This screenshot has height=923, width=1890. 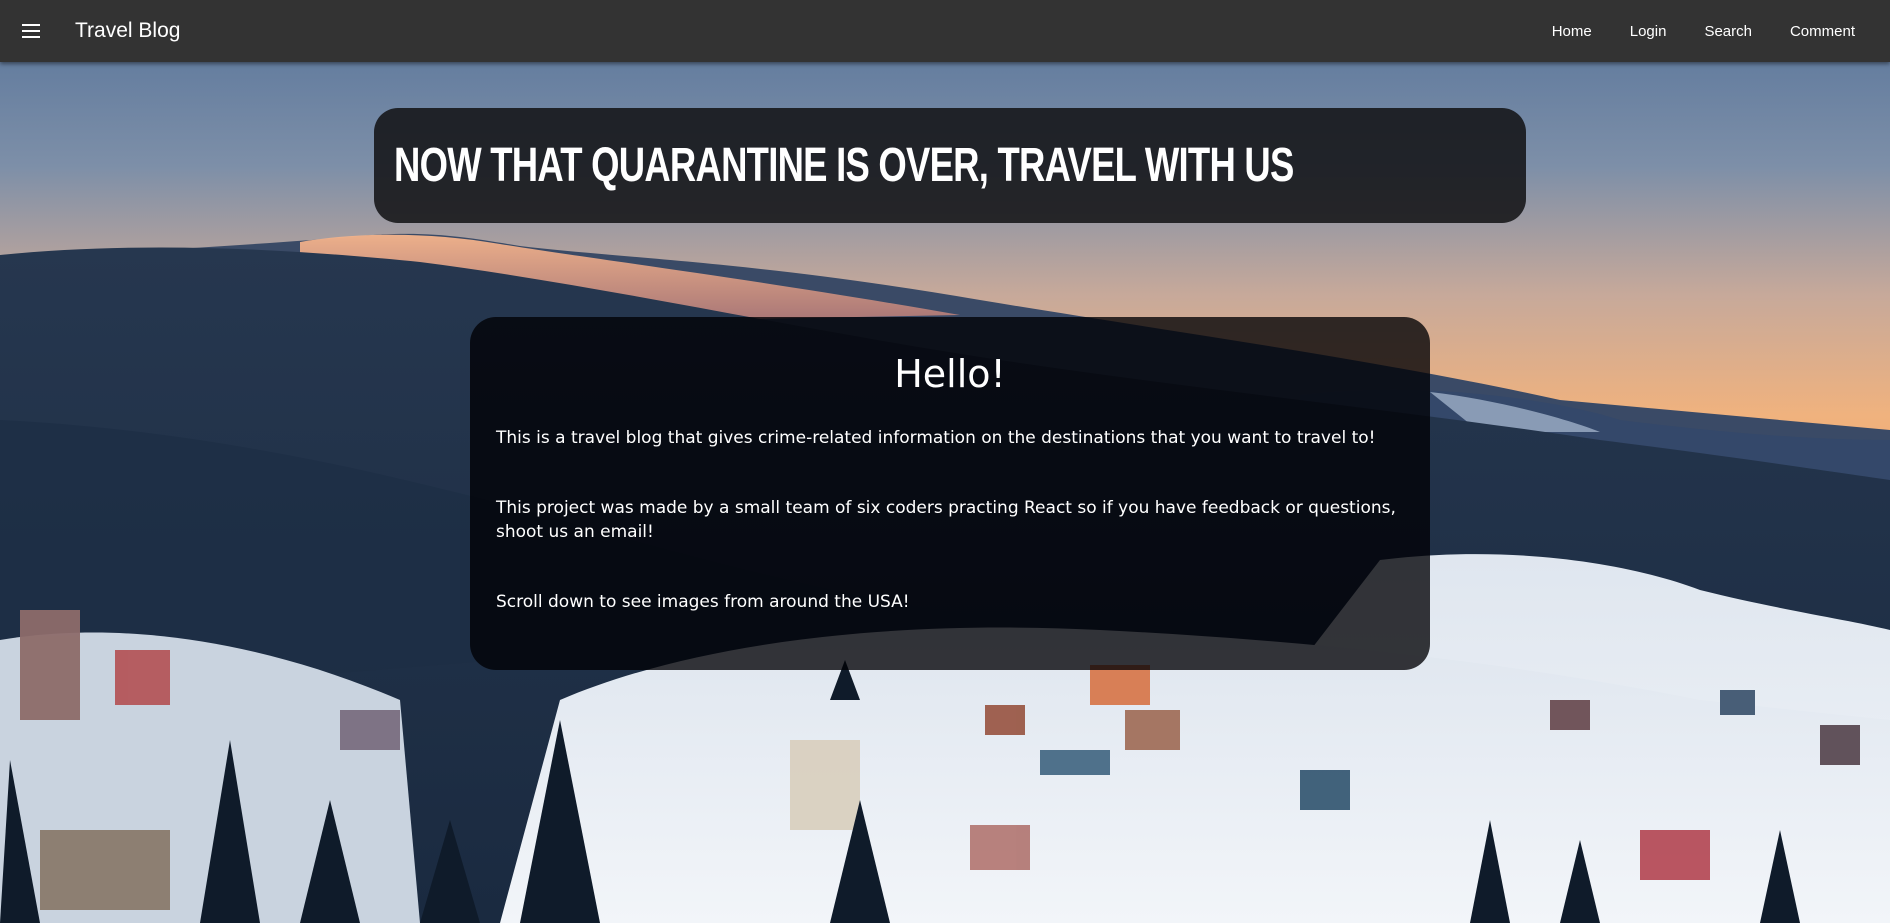 What do you see at coordinates (1728, 31) in the screenshot?
I see `nav-search-link: Search` at bounding box center [1728, 31].